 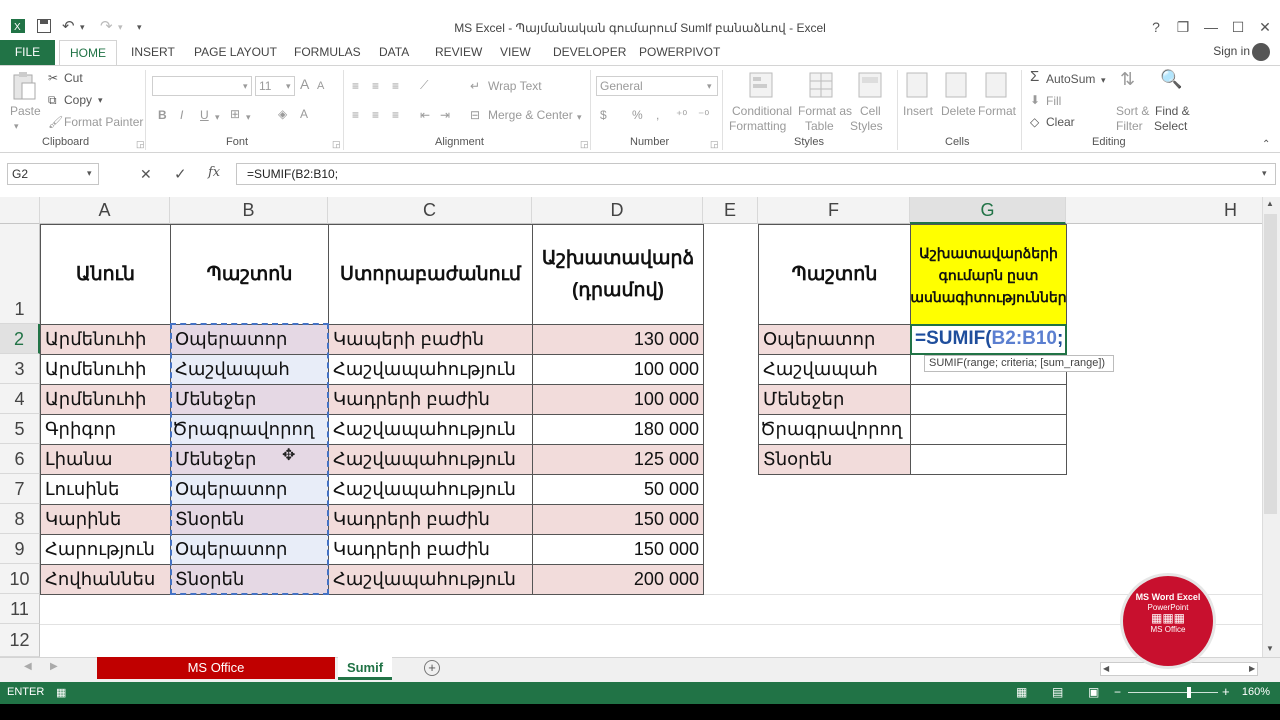 I want to click on cell-b3: Հաշվապահ, so click(x=249, y=369).